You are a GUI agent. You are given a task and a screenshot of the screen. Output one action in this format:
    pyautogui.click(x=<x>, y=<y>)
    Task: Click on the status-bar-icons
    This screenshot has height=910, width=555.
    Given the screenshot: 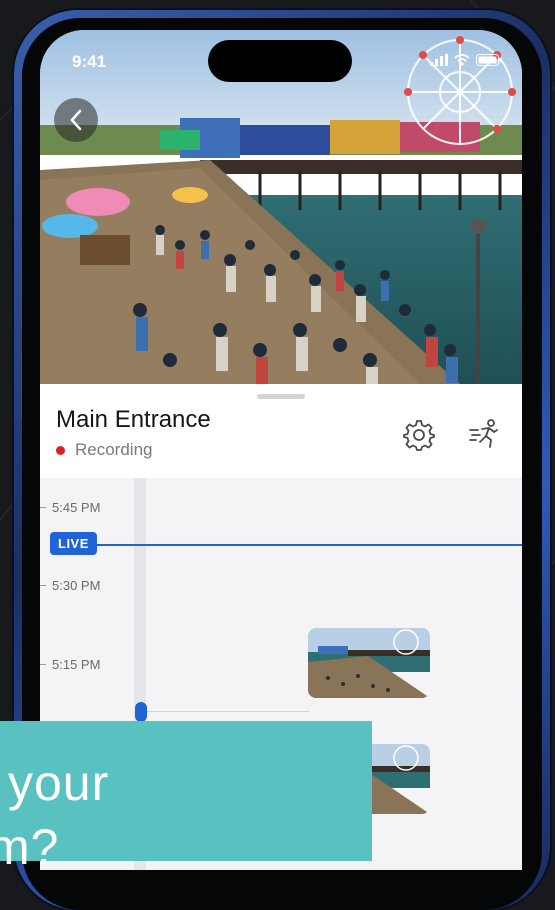 What is the action you would take?
    pyautogui.click(x=466, y=60)
    